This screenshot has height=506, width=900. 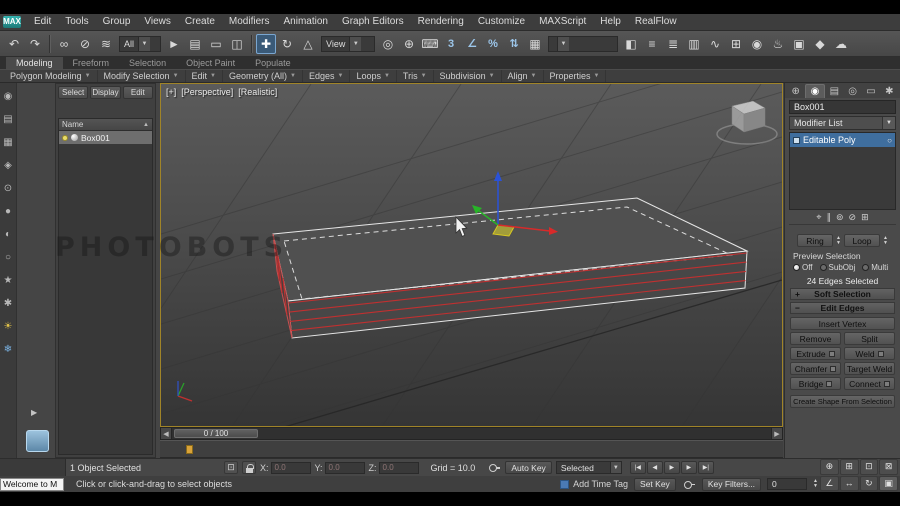 I want to click on pin-stack-icon: ⌖, so click(x=818, y=217).